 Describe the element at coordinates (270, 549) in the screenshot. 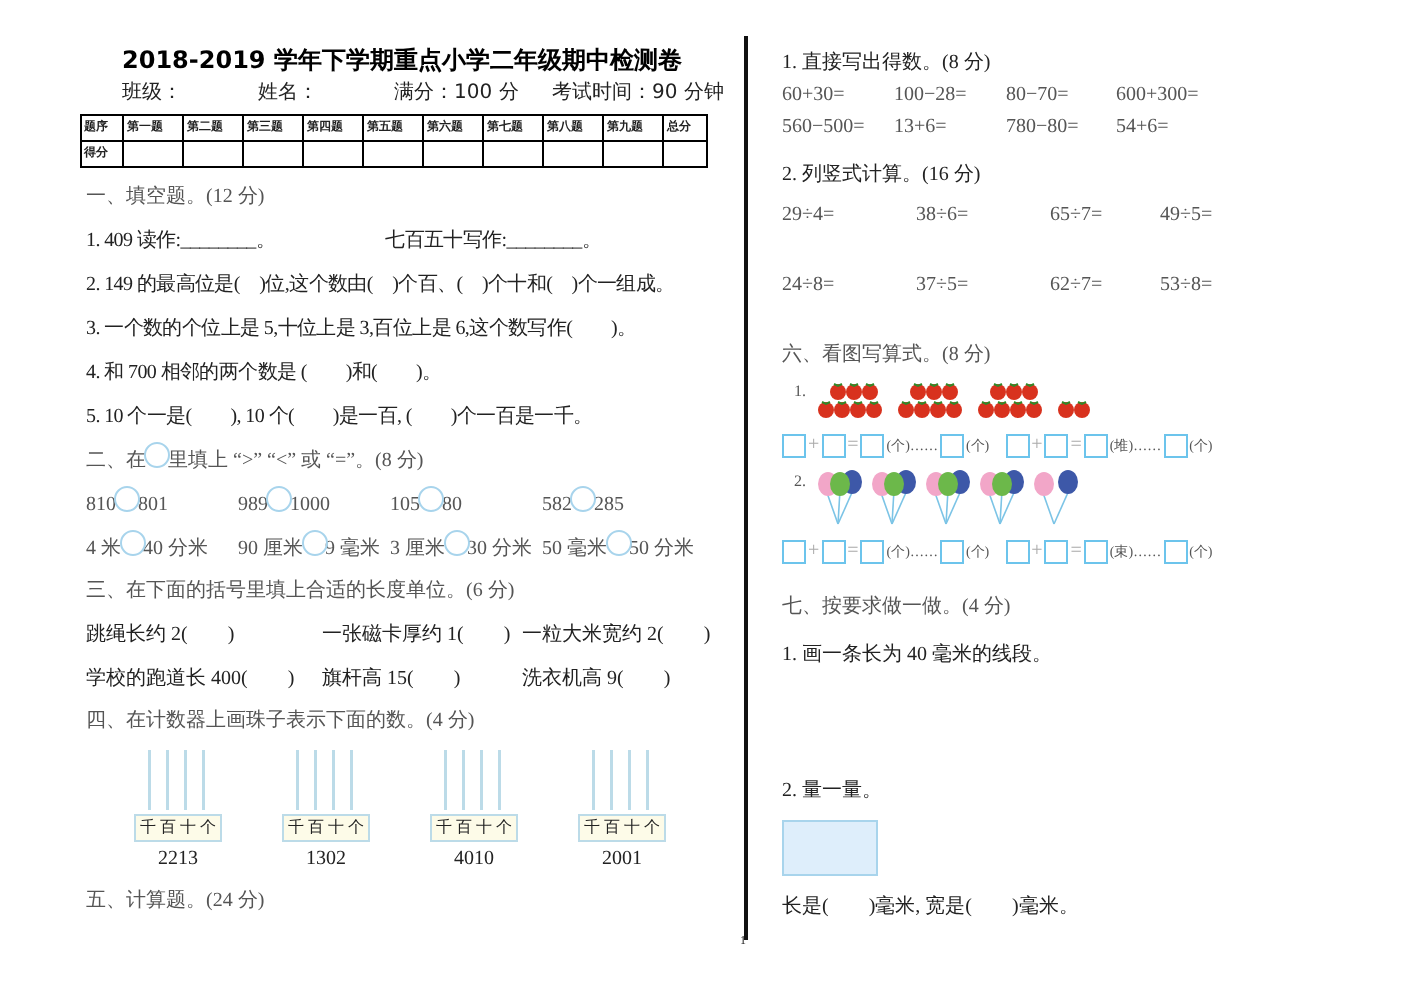

I see `compare-value: 90 厘米` at that location.